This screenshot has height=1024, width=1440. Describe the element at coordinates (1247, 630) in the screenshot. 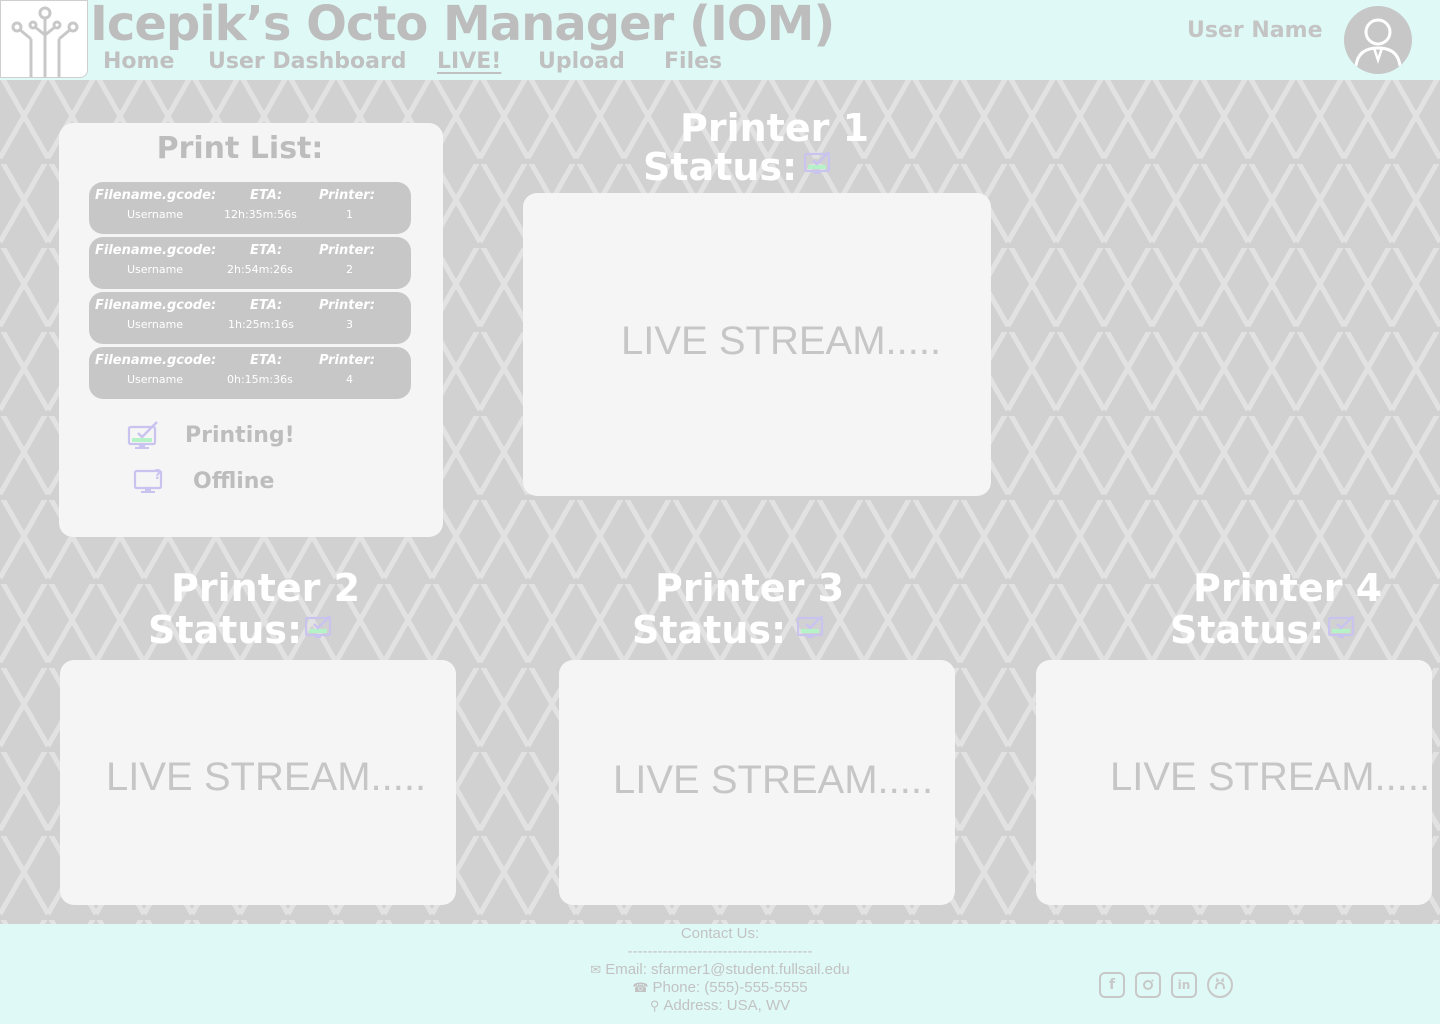

I see `printer-4-status-label: Status:` at that location.